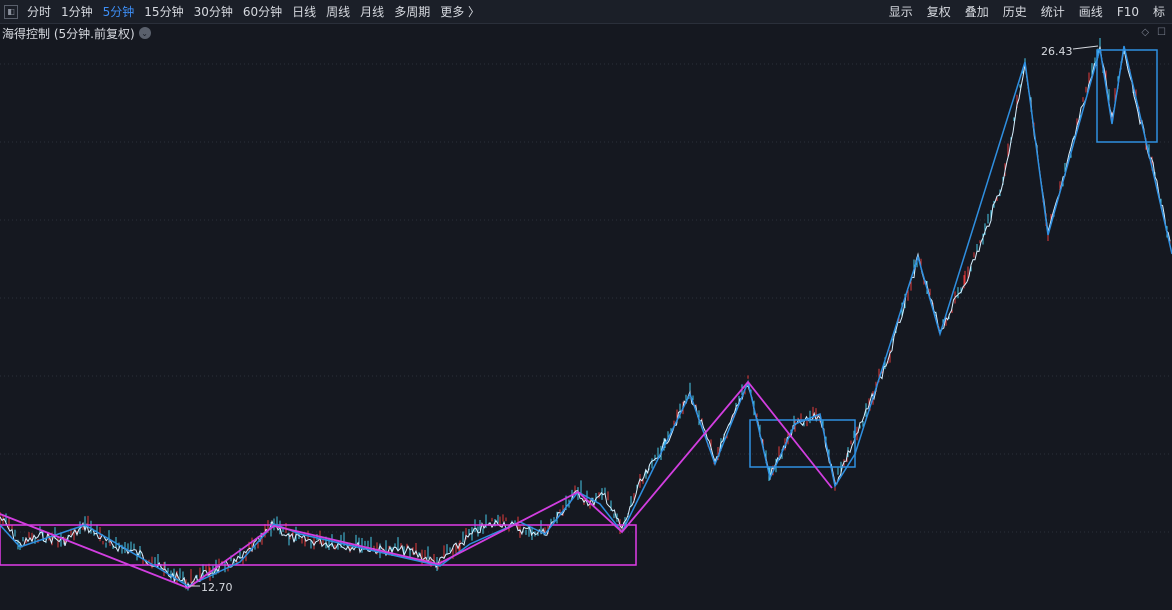 The height and width of the screenshot is (610, 1172). What do you see at coordinates (1091, 11) in the screenshot?
I see `chart-tool-5: 画线` at bounding box center [1091, 11].